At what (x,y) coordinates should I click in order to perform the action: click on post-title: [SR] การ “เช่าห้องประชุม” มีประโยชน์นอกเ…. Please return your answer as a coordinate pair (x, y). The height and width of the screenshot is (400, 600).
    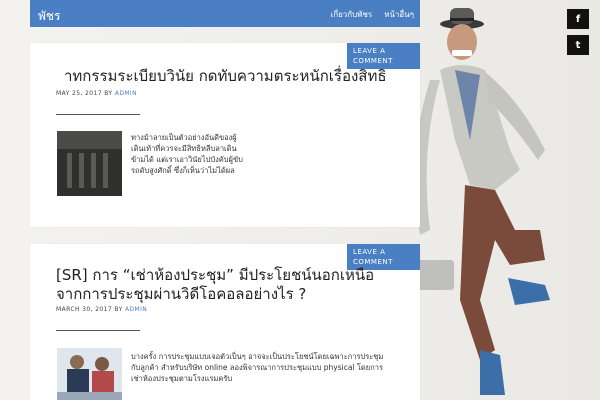
    Looking at the image, I should click on (218, 285).